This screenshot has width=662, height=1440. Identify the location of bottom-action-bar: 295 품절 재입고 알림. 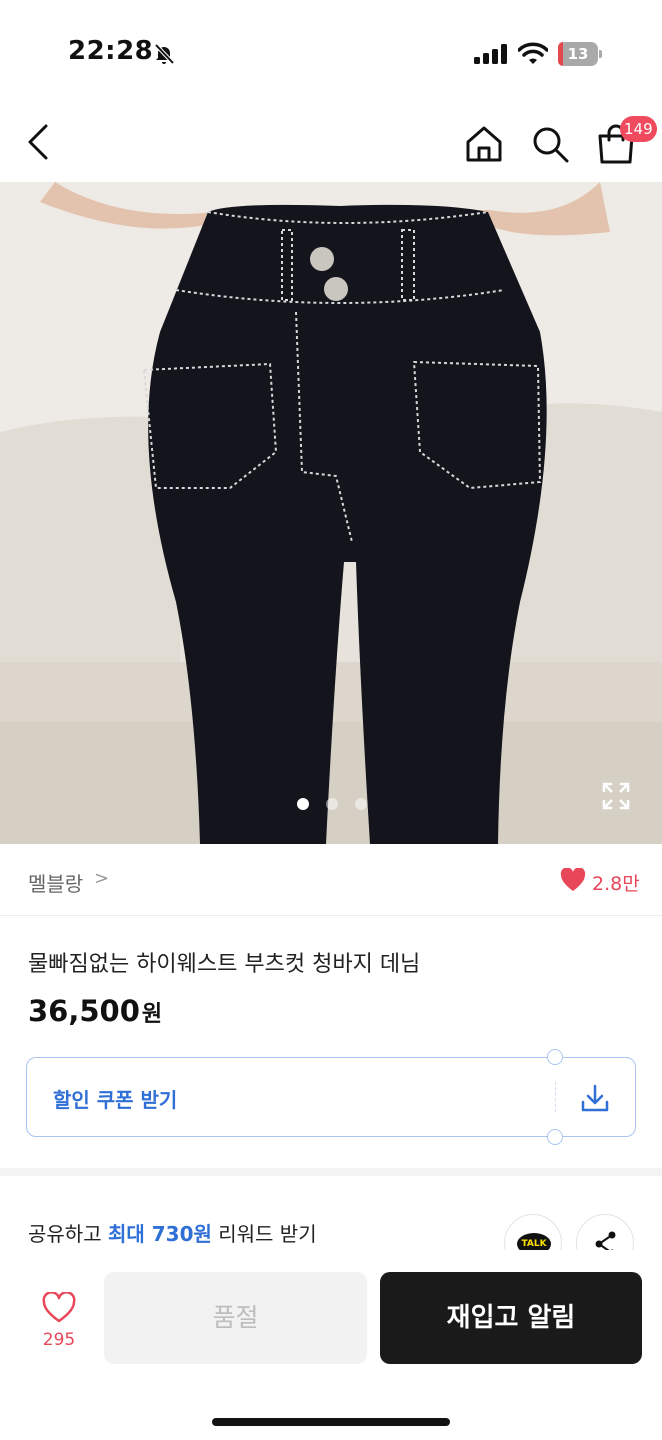
(331, 1345).